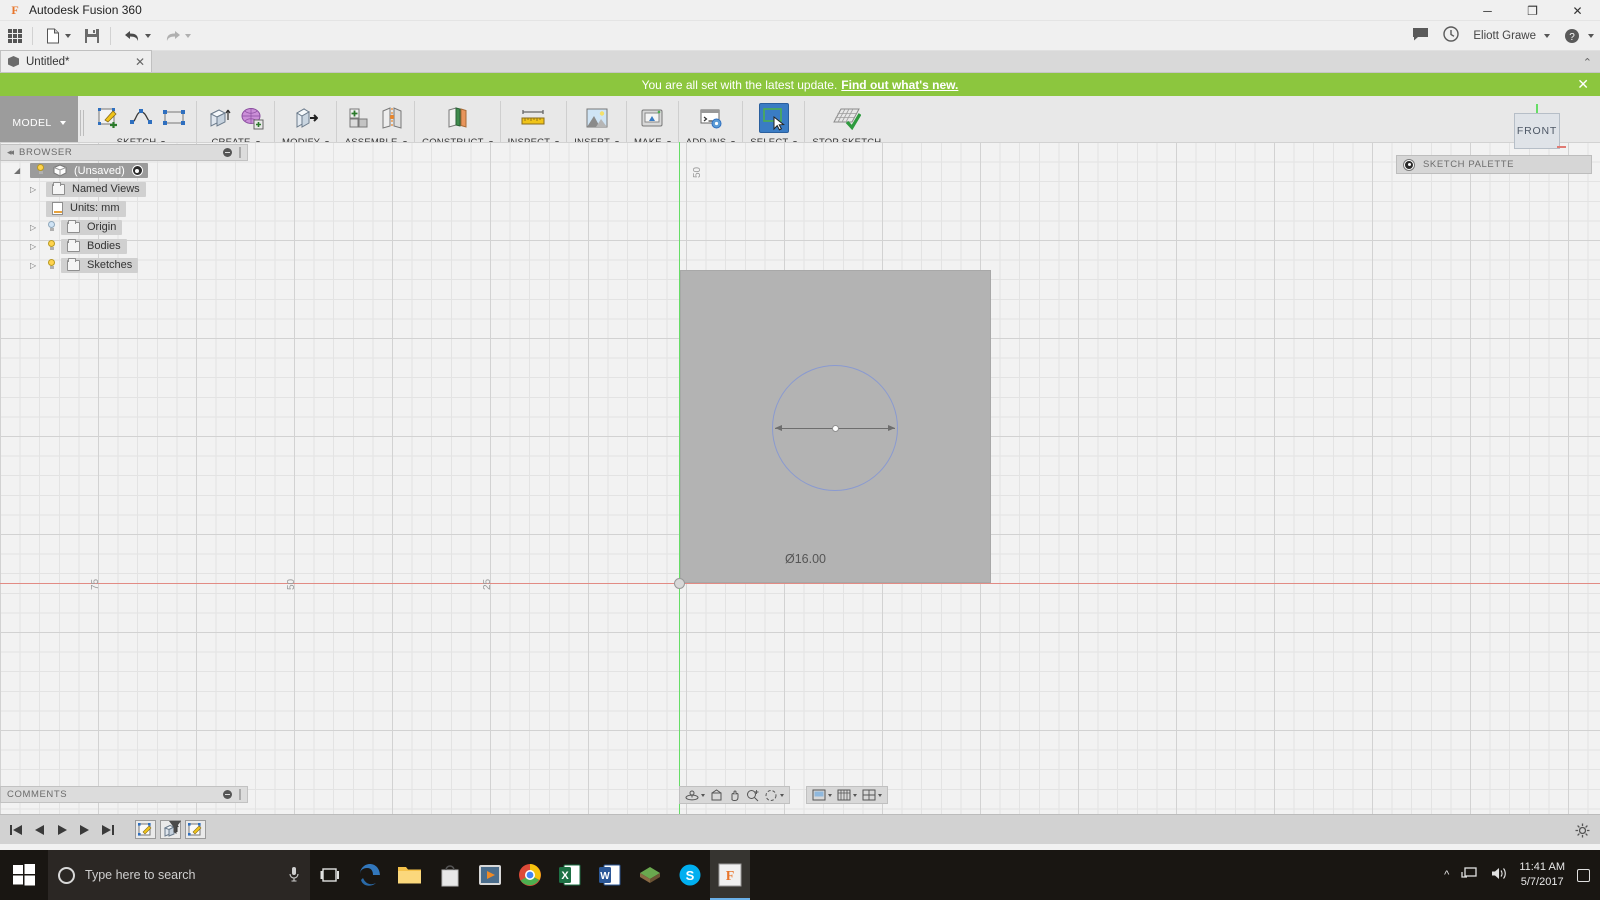  Describe the element at coordinates (711, 118) in the screenshot. I see `scripts-addins-button` at that location.